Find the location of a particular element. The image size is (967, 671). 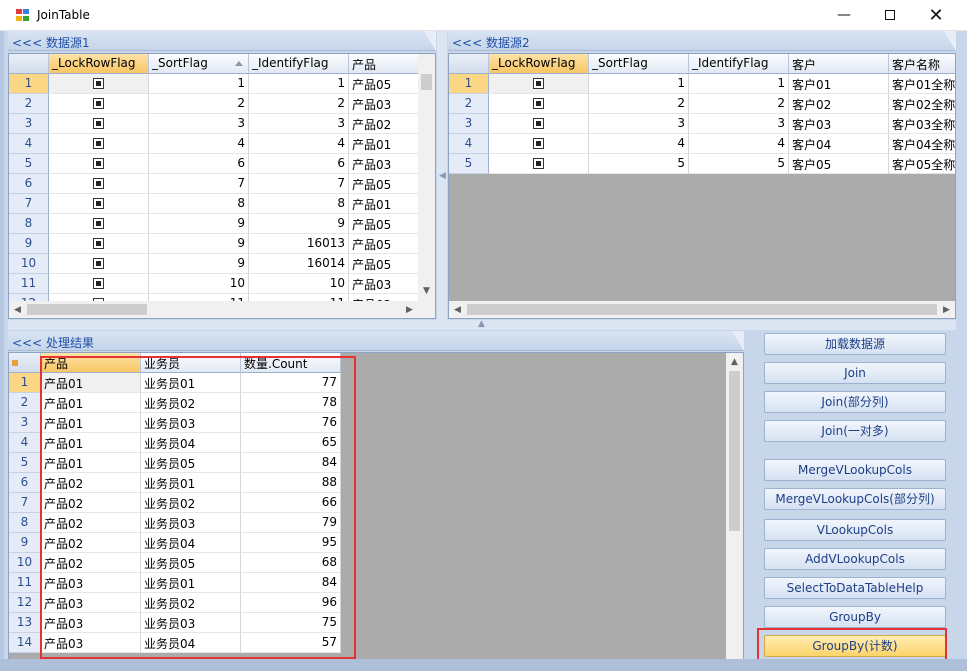

table-row: 5 产品01 业务员05 84 is located at coordinates (175, 463).